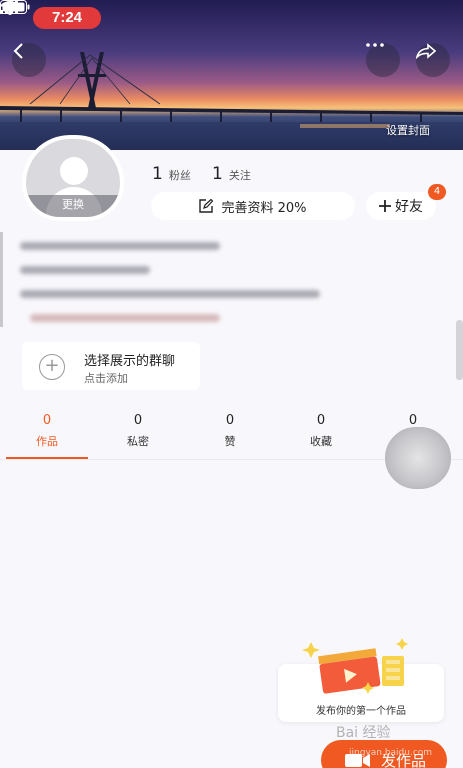 This screenshot has height=768, width=463. What do you see at coordinates (437, 192) in the screenshot?
I see `friend-badge: 4` at bounding box center [437, 192].